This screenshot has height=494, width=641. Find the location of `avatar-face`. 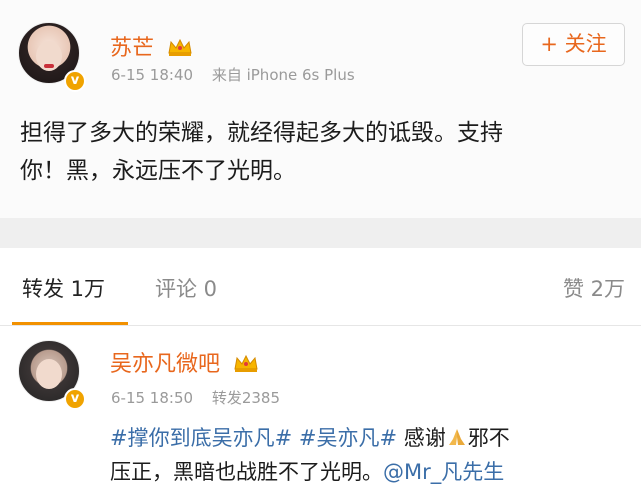

avatar-face is located at coordinates (49, 374).